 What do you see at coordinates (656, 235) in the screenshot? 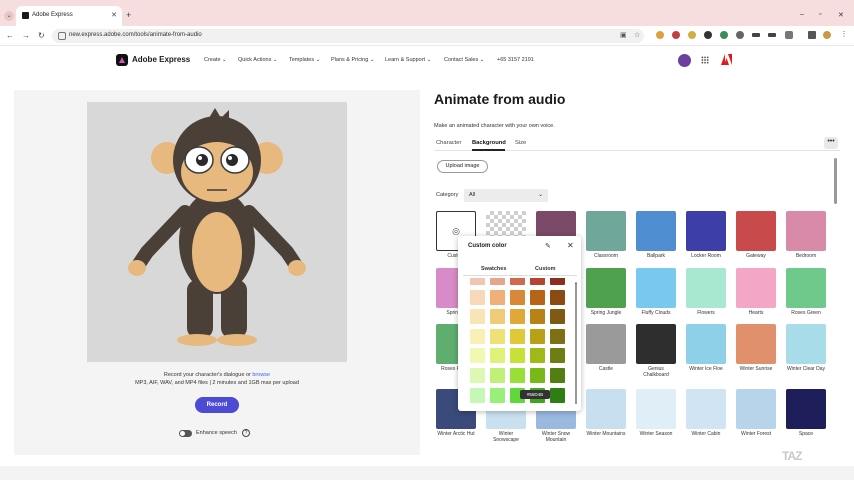
I see `background-thumbnail: Ballpark` at bounding box center [656, 235].